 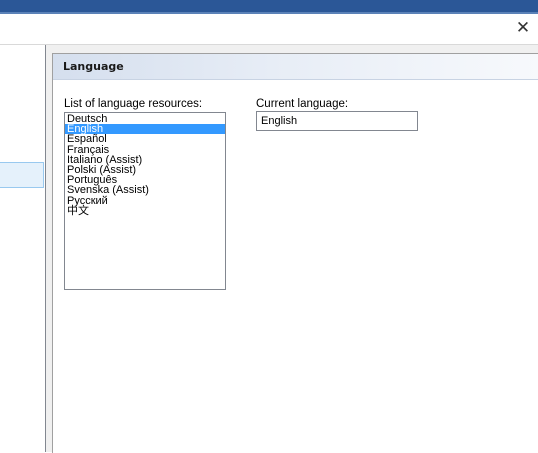 I want to click on close-bar: ✕, so click(x=269, y=29).